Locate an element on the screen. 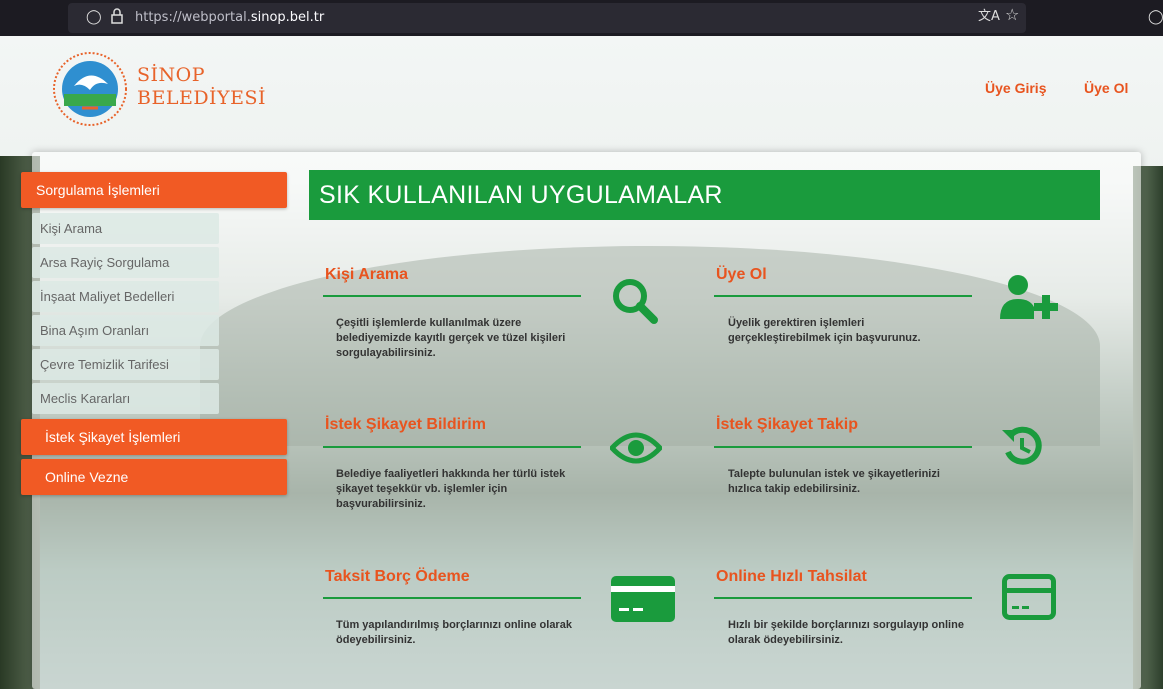 This screenshot has width=1163, height=689. sidebar-item-bina-asim: Bina Aşım Oranları is located at coordinates (125, 330).